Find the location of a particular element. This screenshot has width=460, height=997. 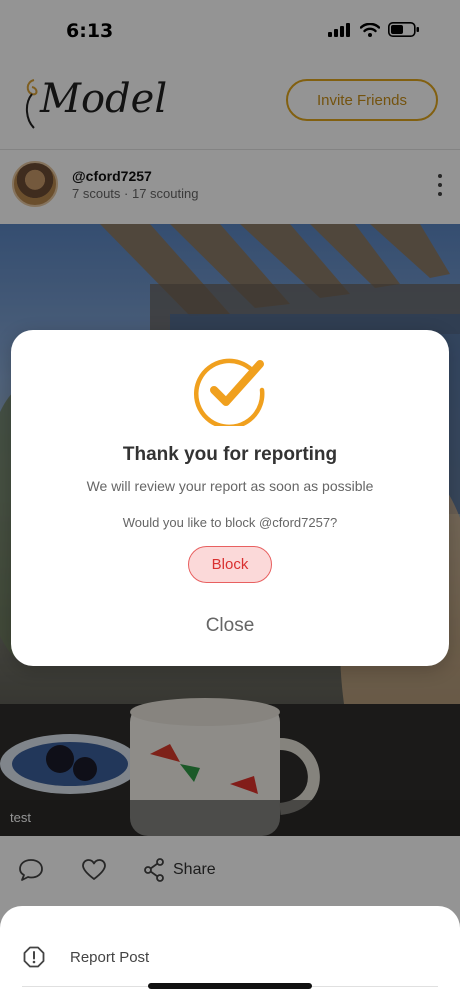

block-question: Would you like to block @cford7257? is located at coordinates (230, 522).